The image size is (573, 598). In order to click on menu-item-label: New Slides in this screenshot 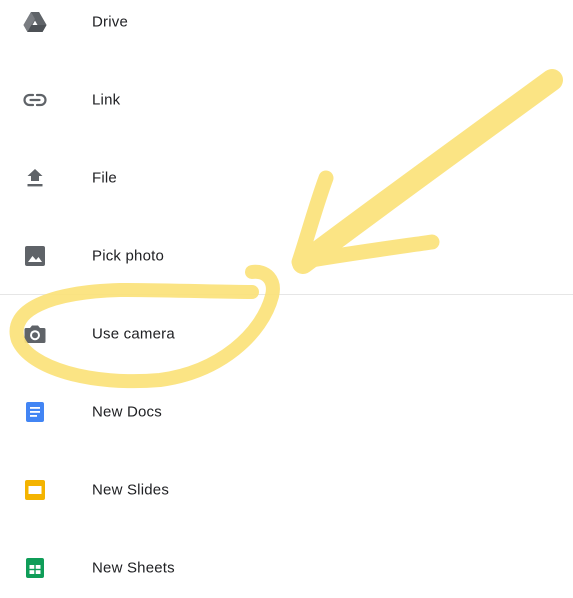, I will do `click(131, 490)`.